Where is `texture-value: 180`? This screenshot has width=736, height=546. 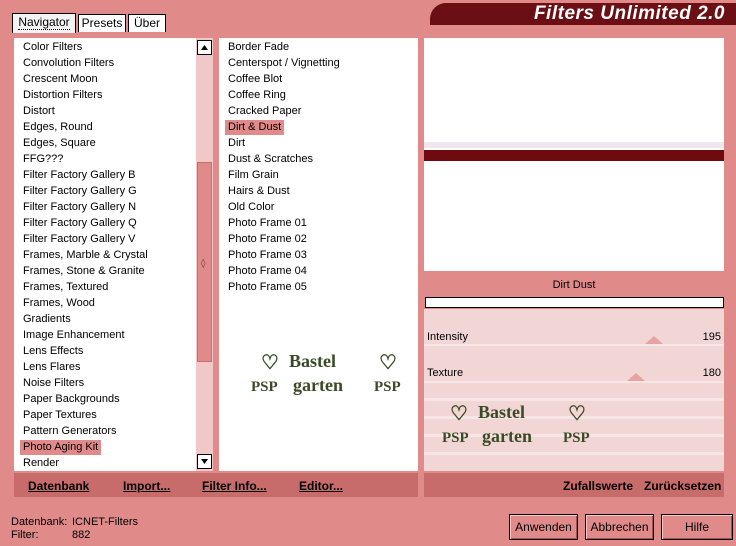 texture-value: 180 is located at coordinates (711, 373).